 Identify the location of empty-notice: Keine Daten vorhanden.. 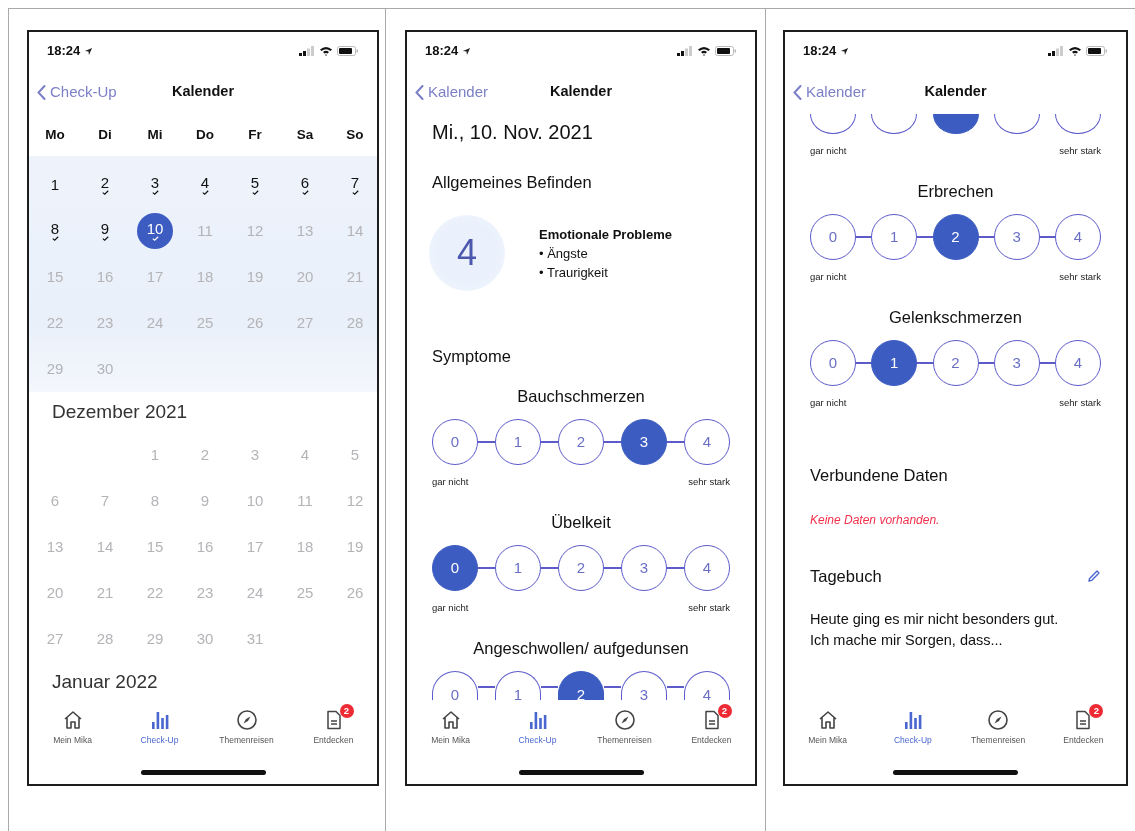
(875, 520).